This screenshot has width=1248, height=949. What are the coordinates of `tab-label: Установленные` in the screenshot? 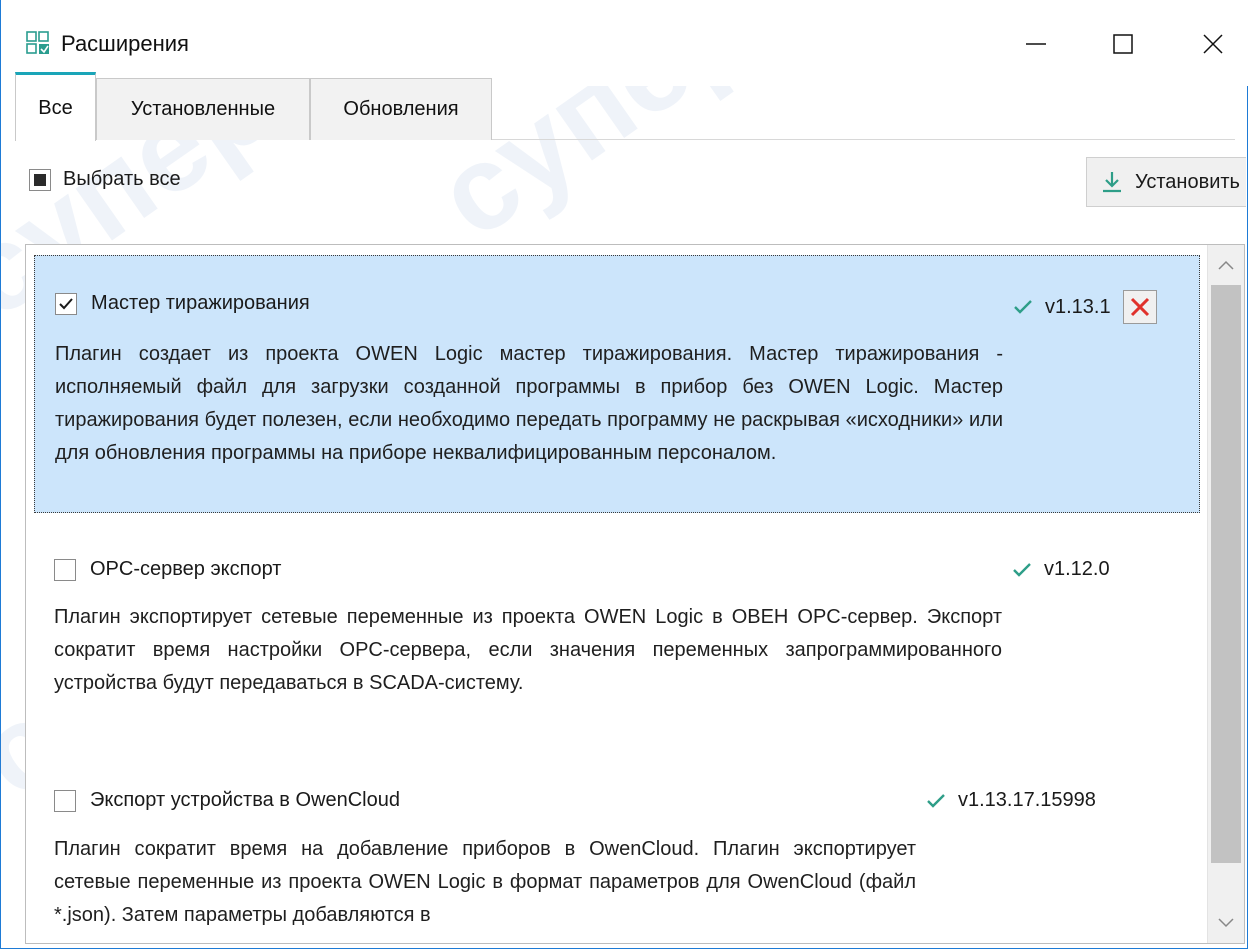 It's located at (203, 109).